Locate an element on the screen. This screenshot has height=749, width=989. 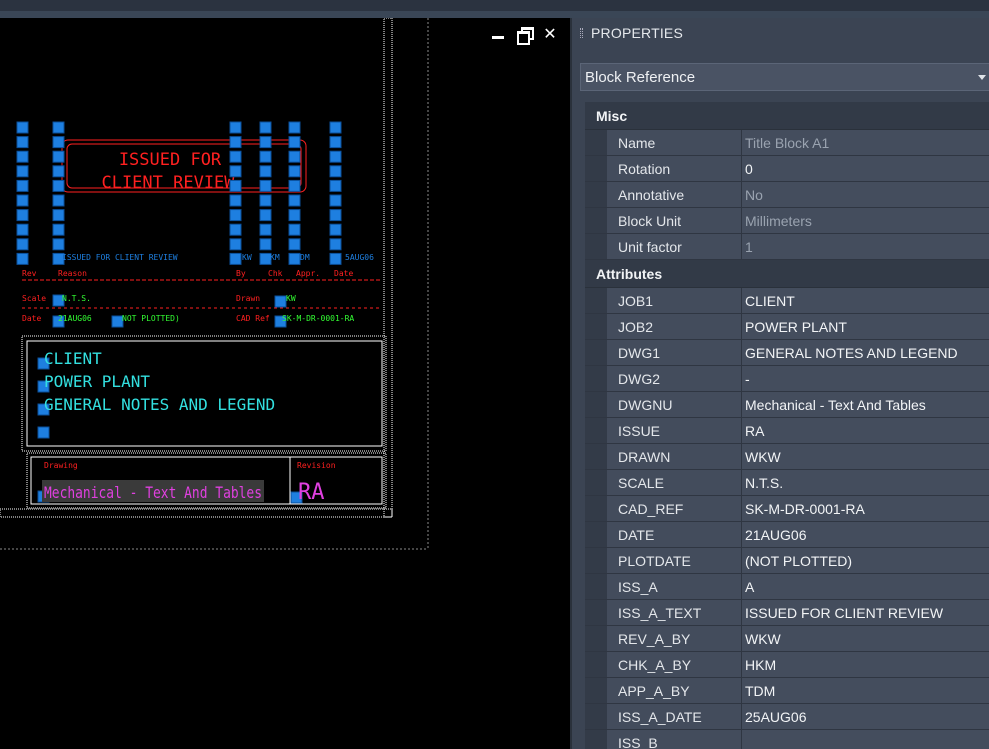
property-row-rotation: Rotation 0 is located at coordinates (787, 169).